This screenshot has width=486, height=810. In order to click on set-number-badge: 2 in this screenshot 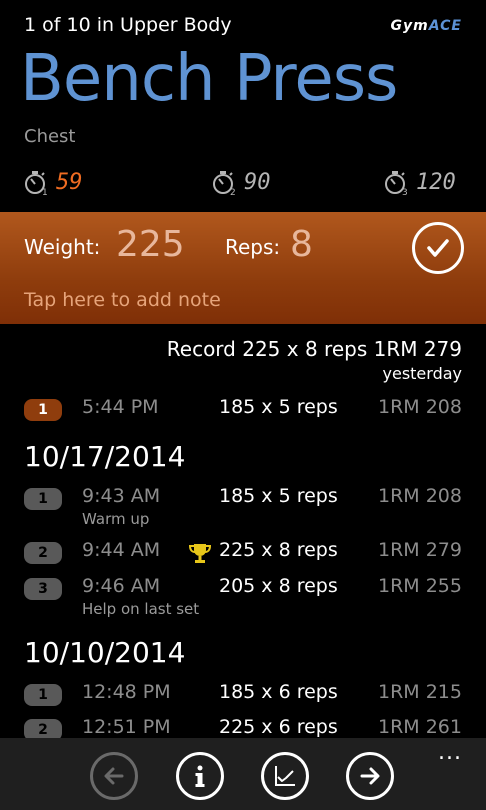, I will do `click(43, 553)`.